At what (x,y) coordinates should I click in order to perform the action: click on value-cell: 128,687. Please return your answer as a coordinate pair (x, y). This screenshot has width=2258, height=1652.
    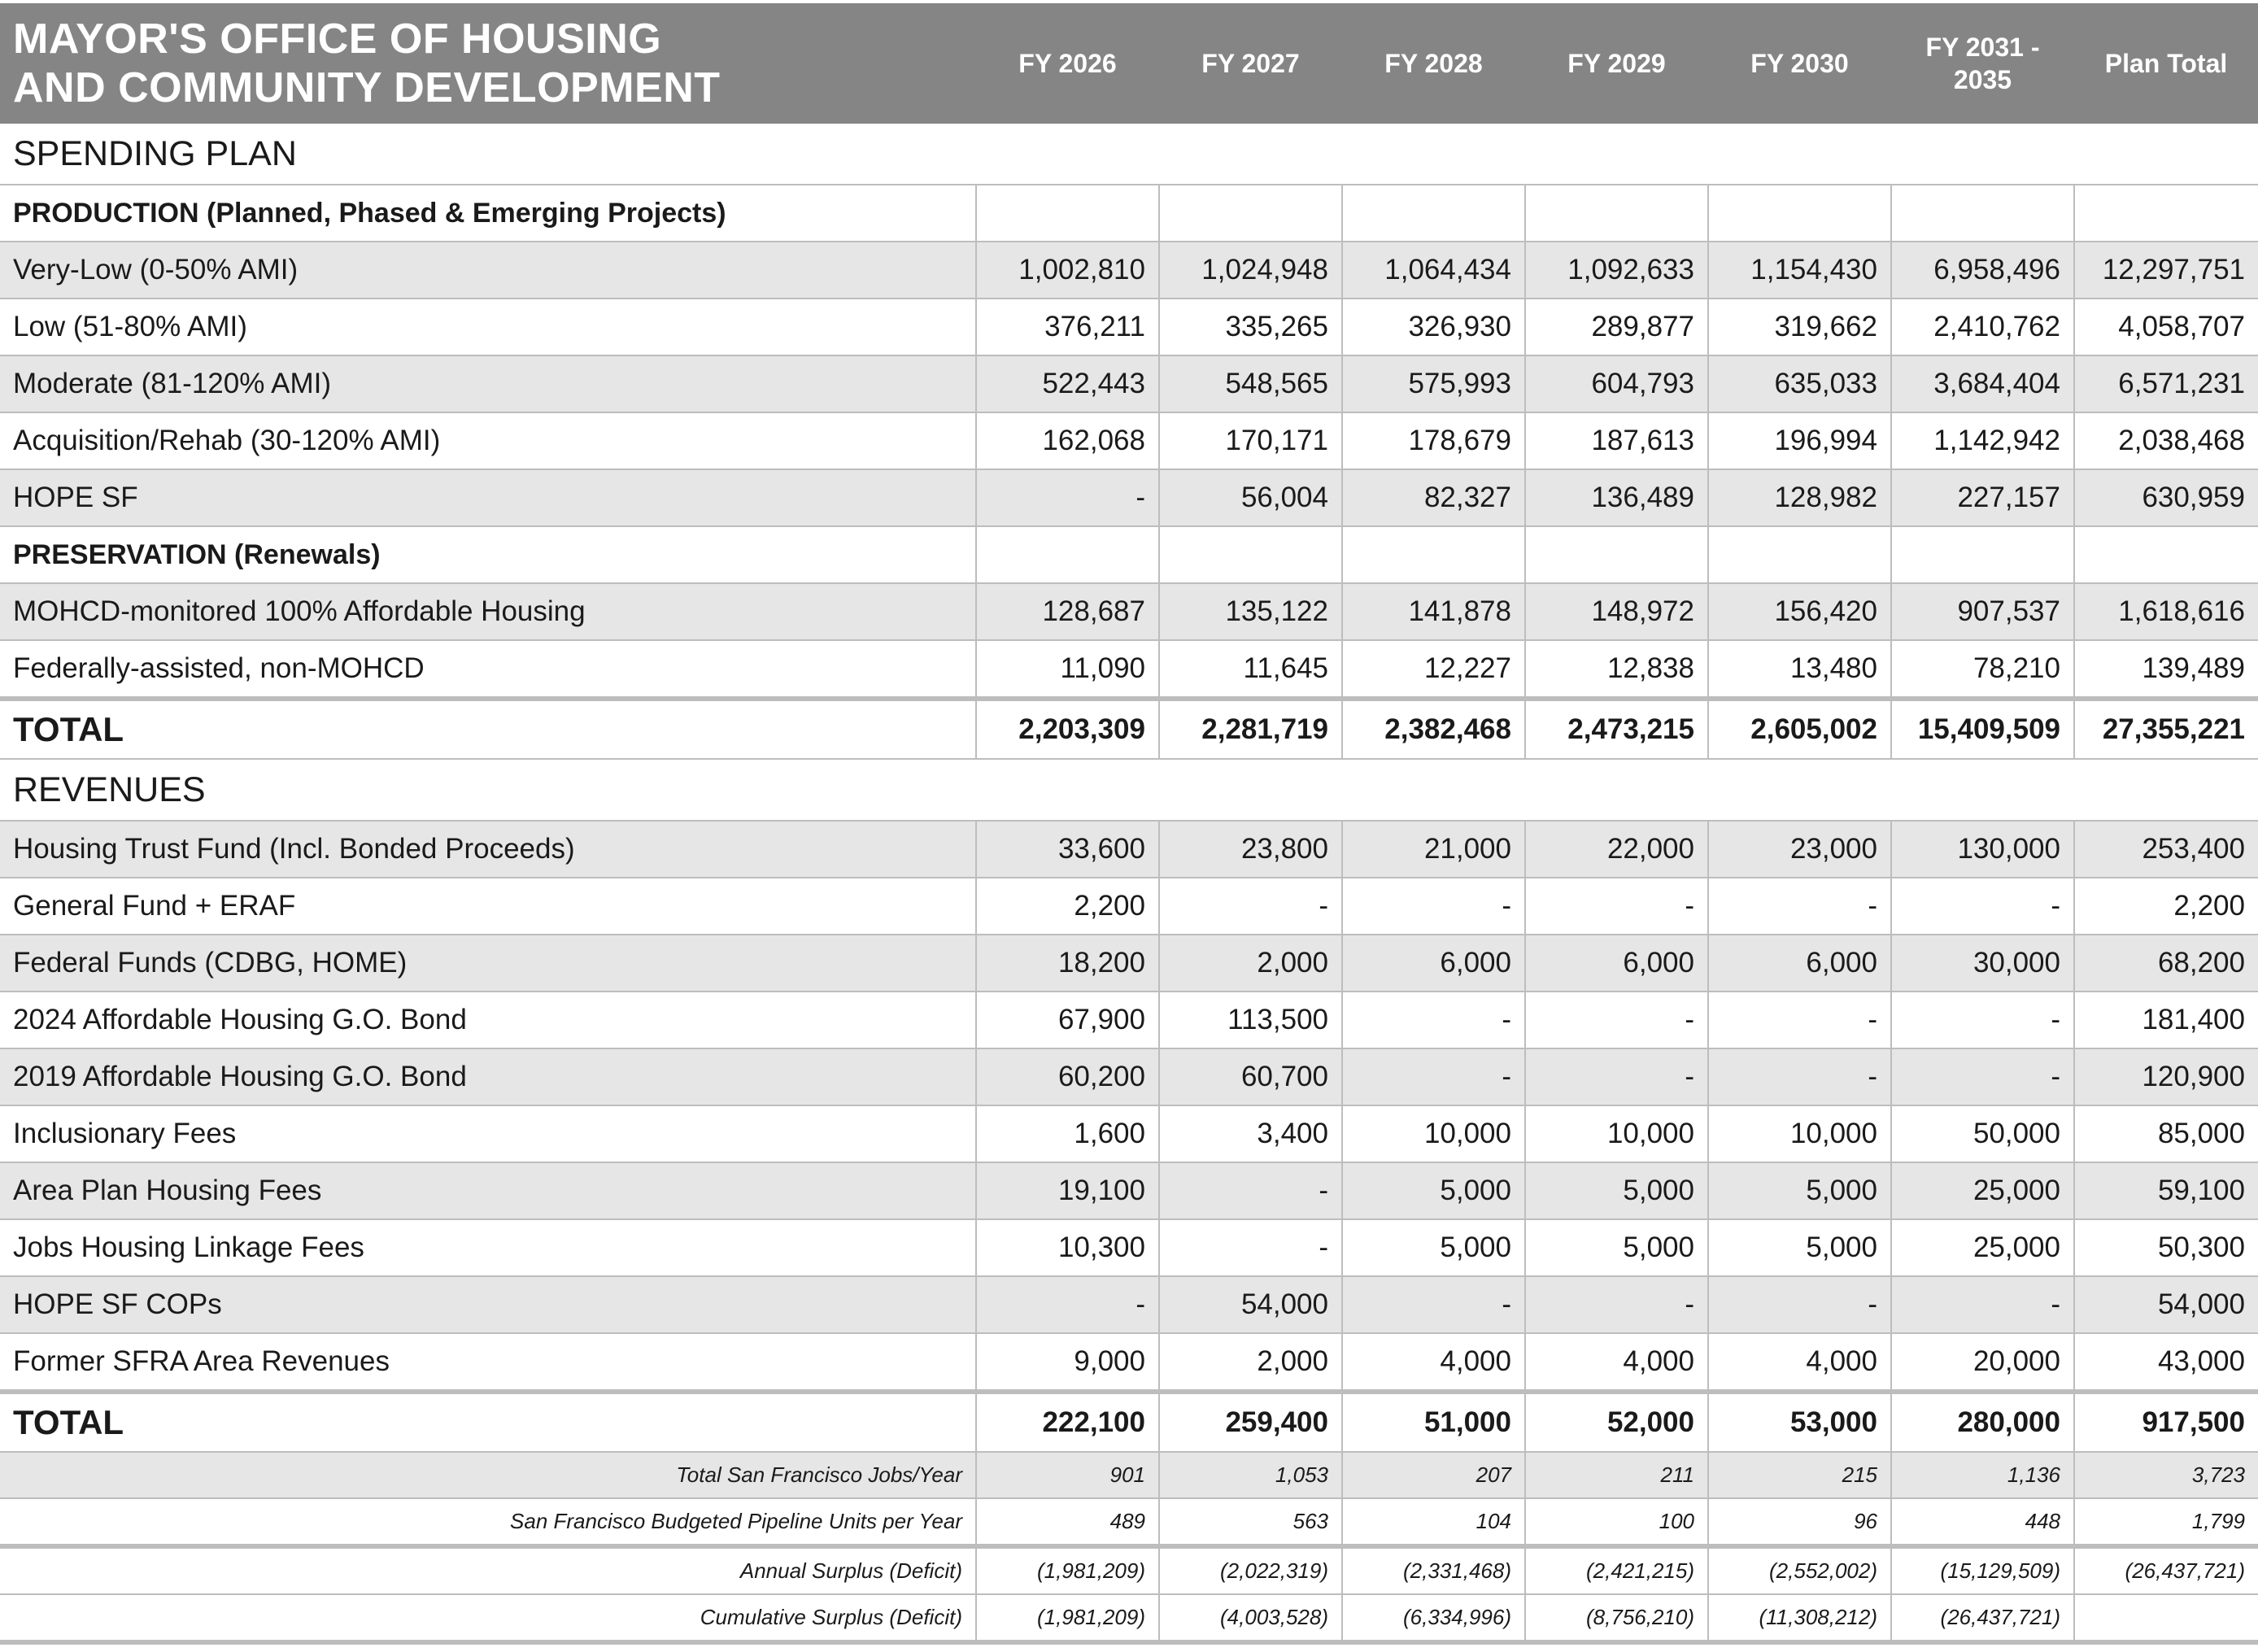
    Looking at the image, I should click on (1067, 612).